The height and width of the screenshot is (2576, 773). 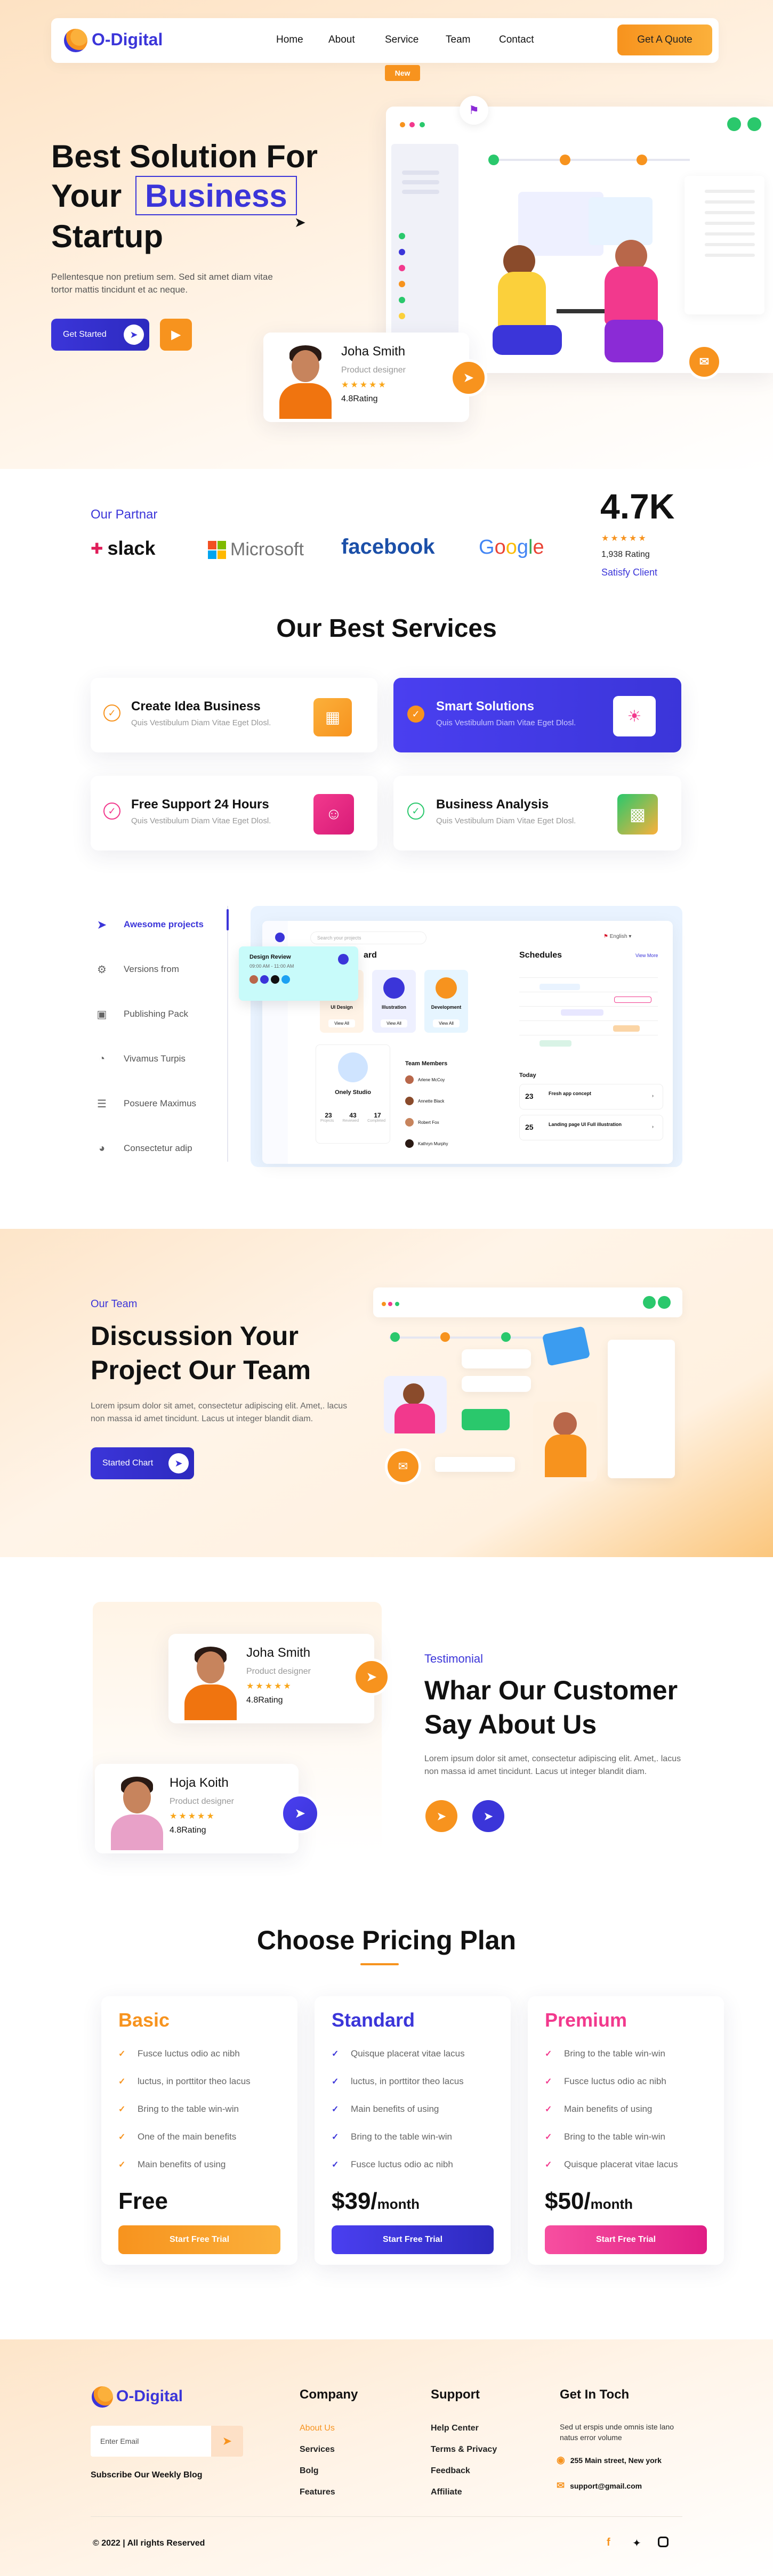 What do you see at coordinates (591, 1096) in the screenshot?
I see `task-card: 23 Fresh app concept ›` at bounding box center [591, 1096].